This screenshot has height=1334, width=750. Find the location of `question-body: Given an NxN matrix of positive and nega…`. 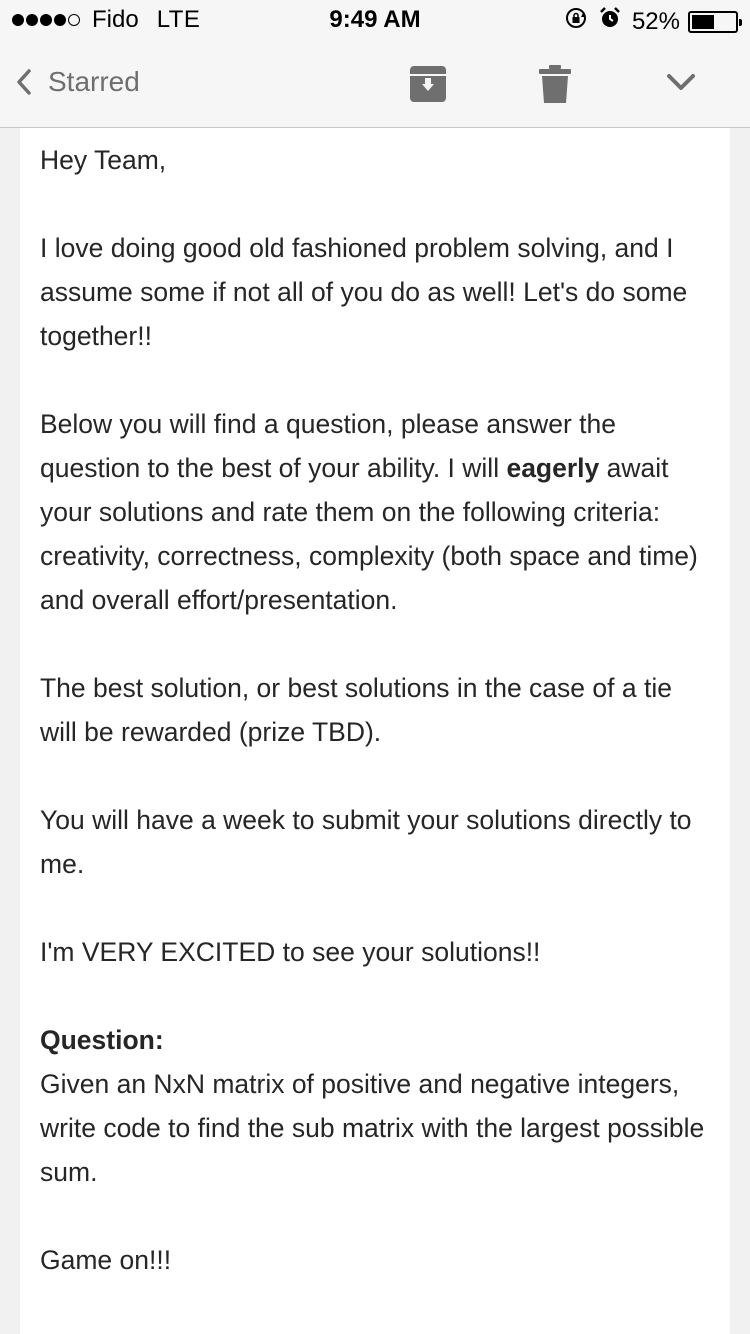

question-body: Given an NxN matrix of positive and nega… is located at coordinates (372, 1128).